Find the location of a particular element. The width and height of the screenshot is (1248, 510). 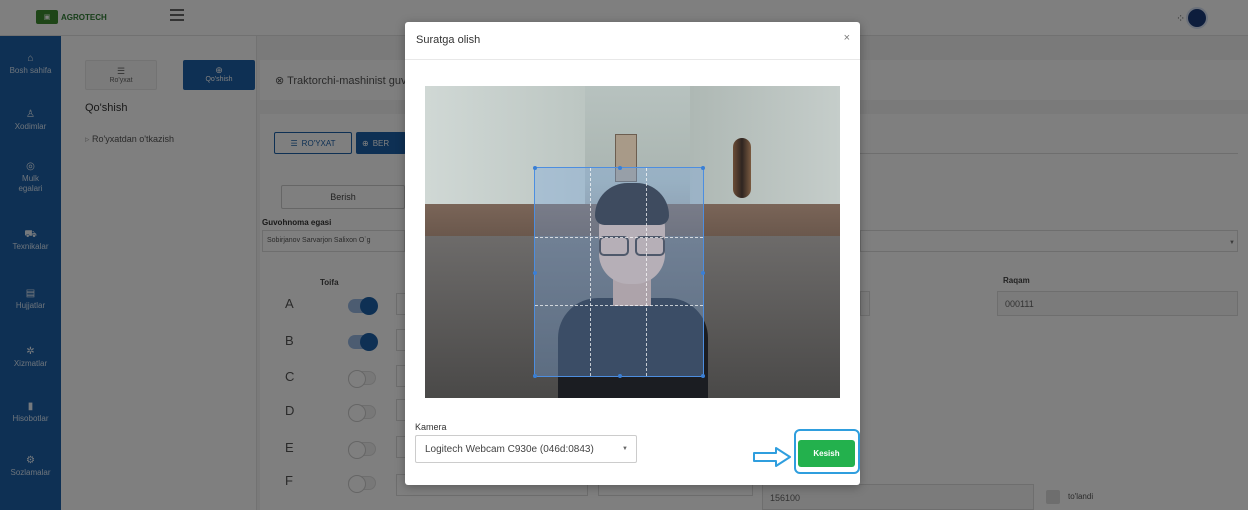

modal-header: Suratga olish × is located at coordinates (632, 41).